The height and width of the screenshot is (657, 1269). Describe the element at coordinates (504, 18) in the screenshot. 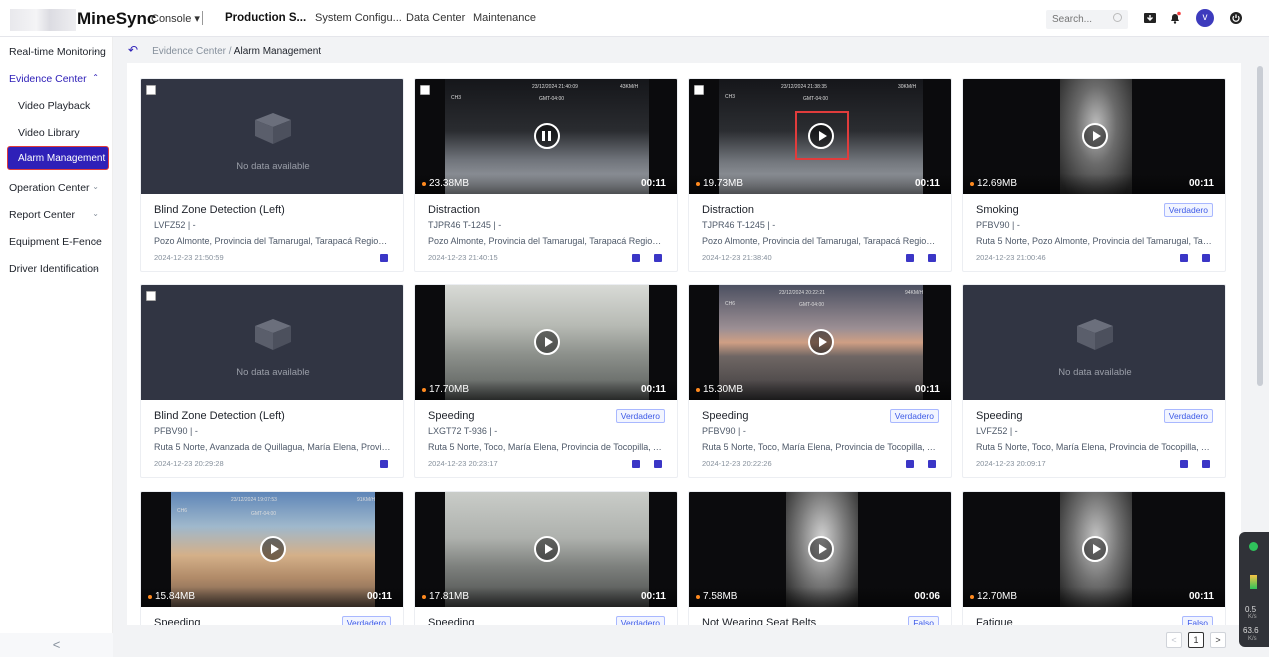

I see `nav-maintenance: Maintenance` at that location.